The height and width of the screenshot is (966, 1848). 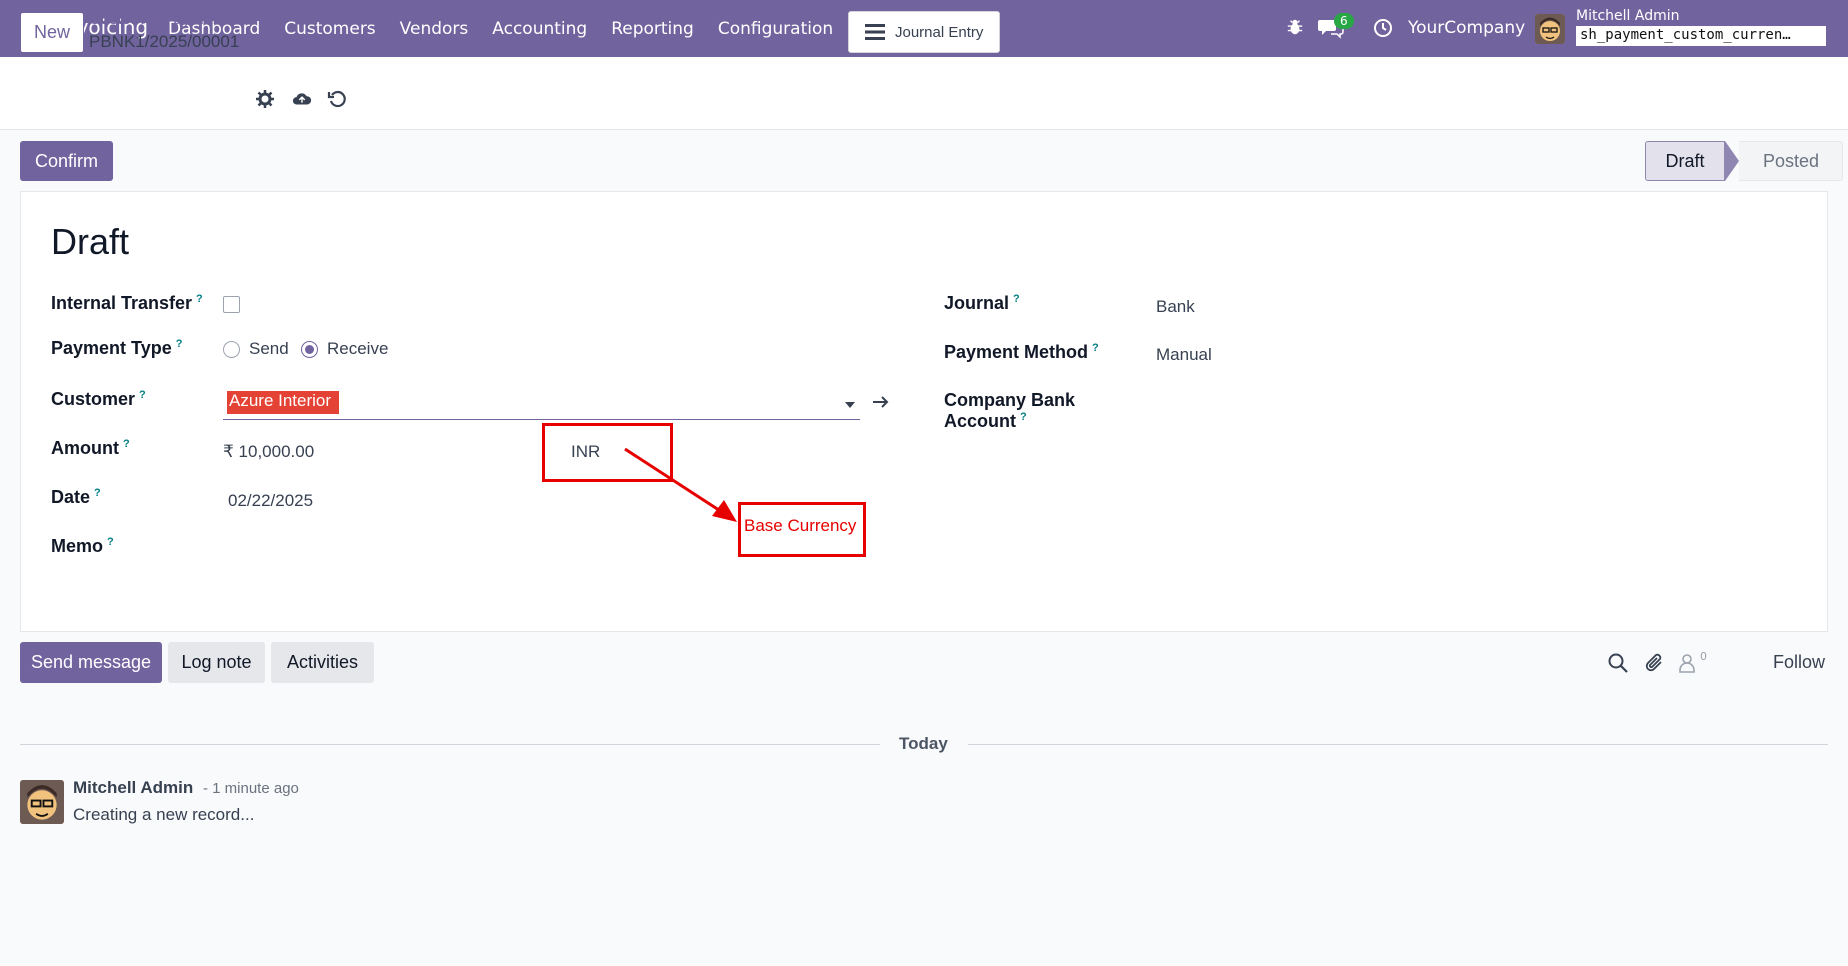 What do you see at coordinates (337, 99) in the screenshot?
I see `discard-icon` at bounding box center [337, 99].